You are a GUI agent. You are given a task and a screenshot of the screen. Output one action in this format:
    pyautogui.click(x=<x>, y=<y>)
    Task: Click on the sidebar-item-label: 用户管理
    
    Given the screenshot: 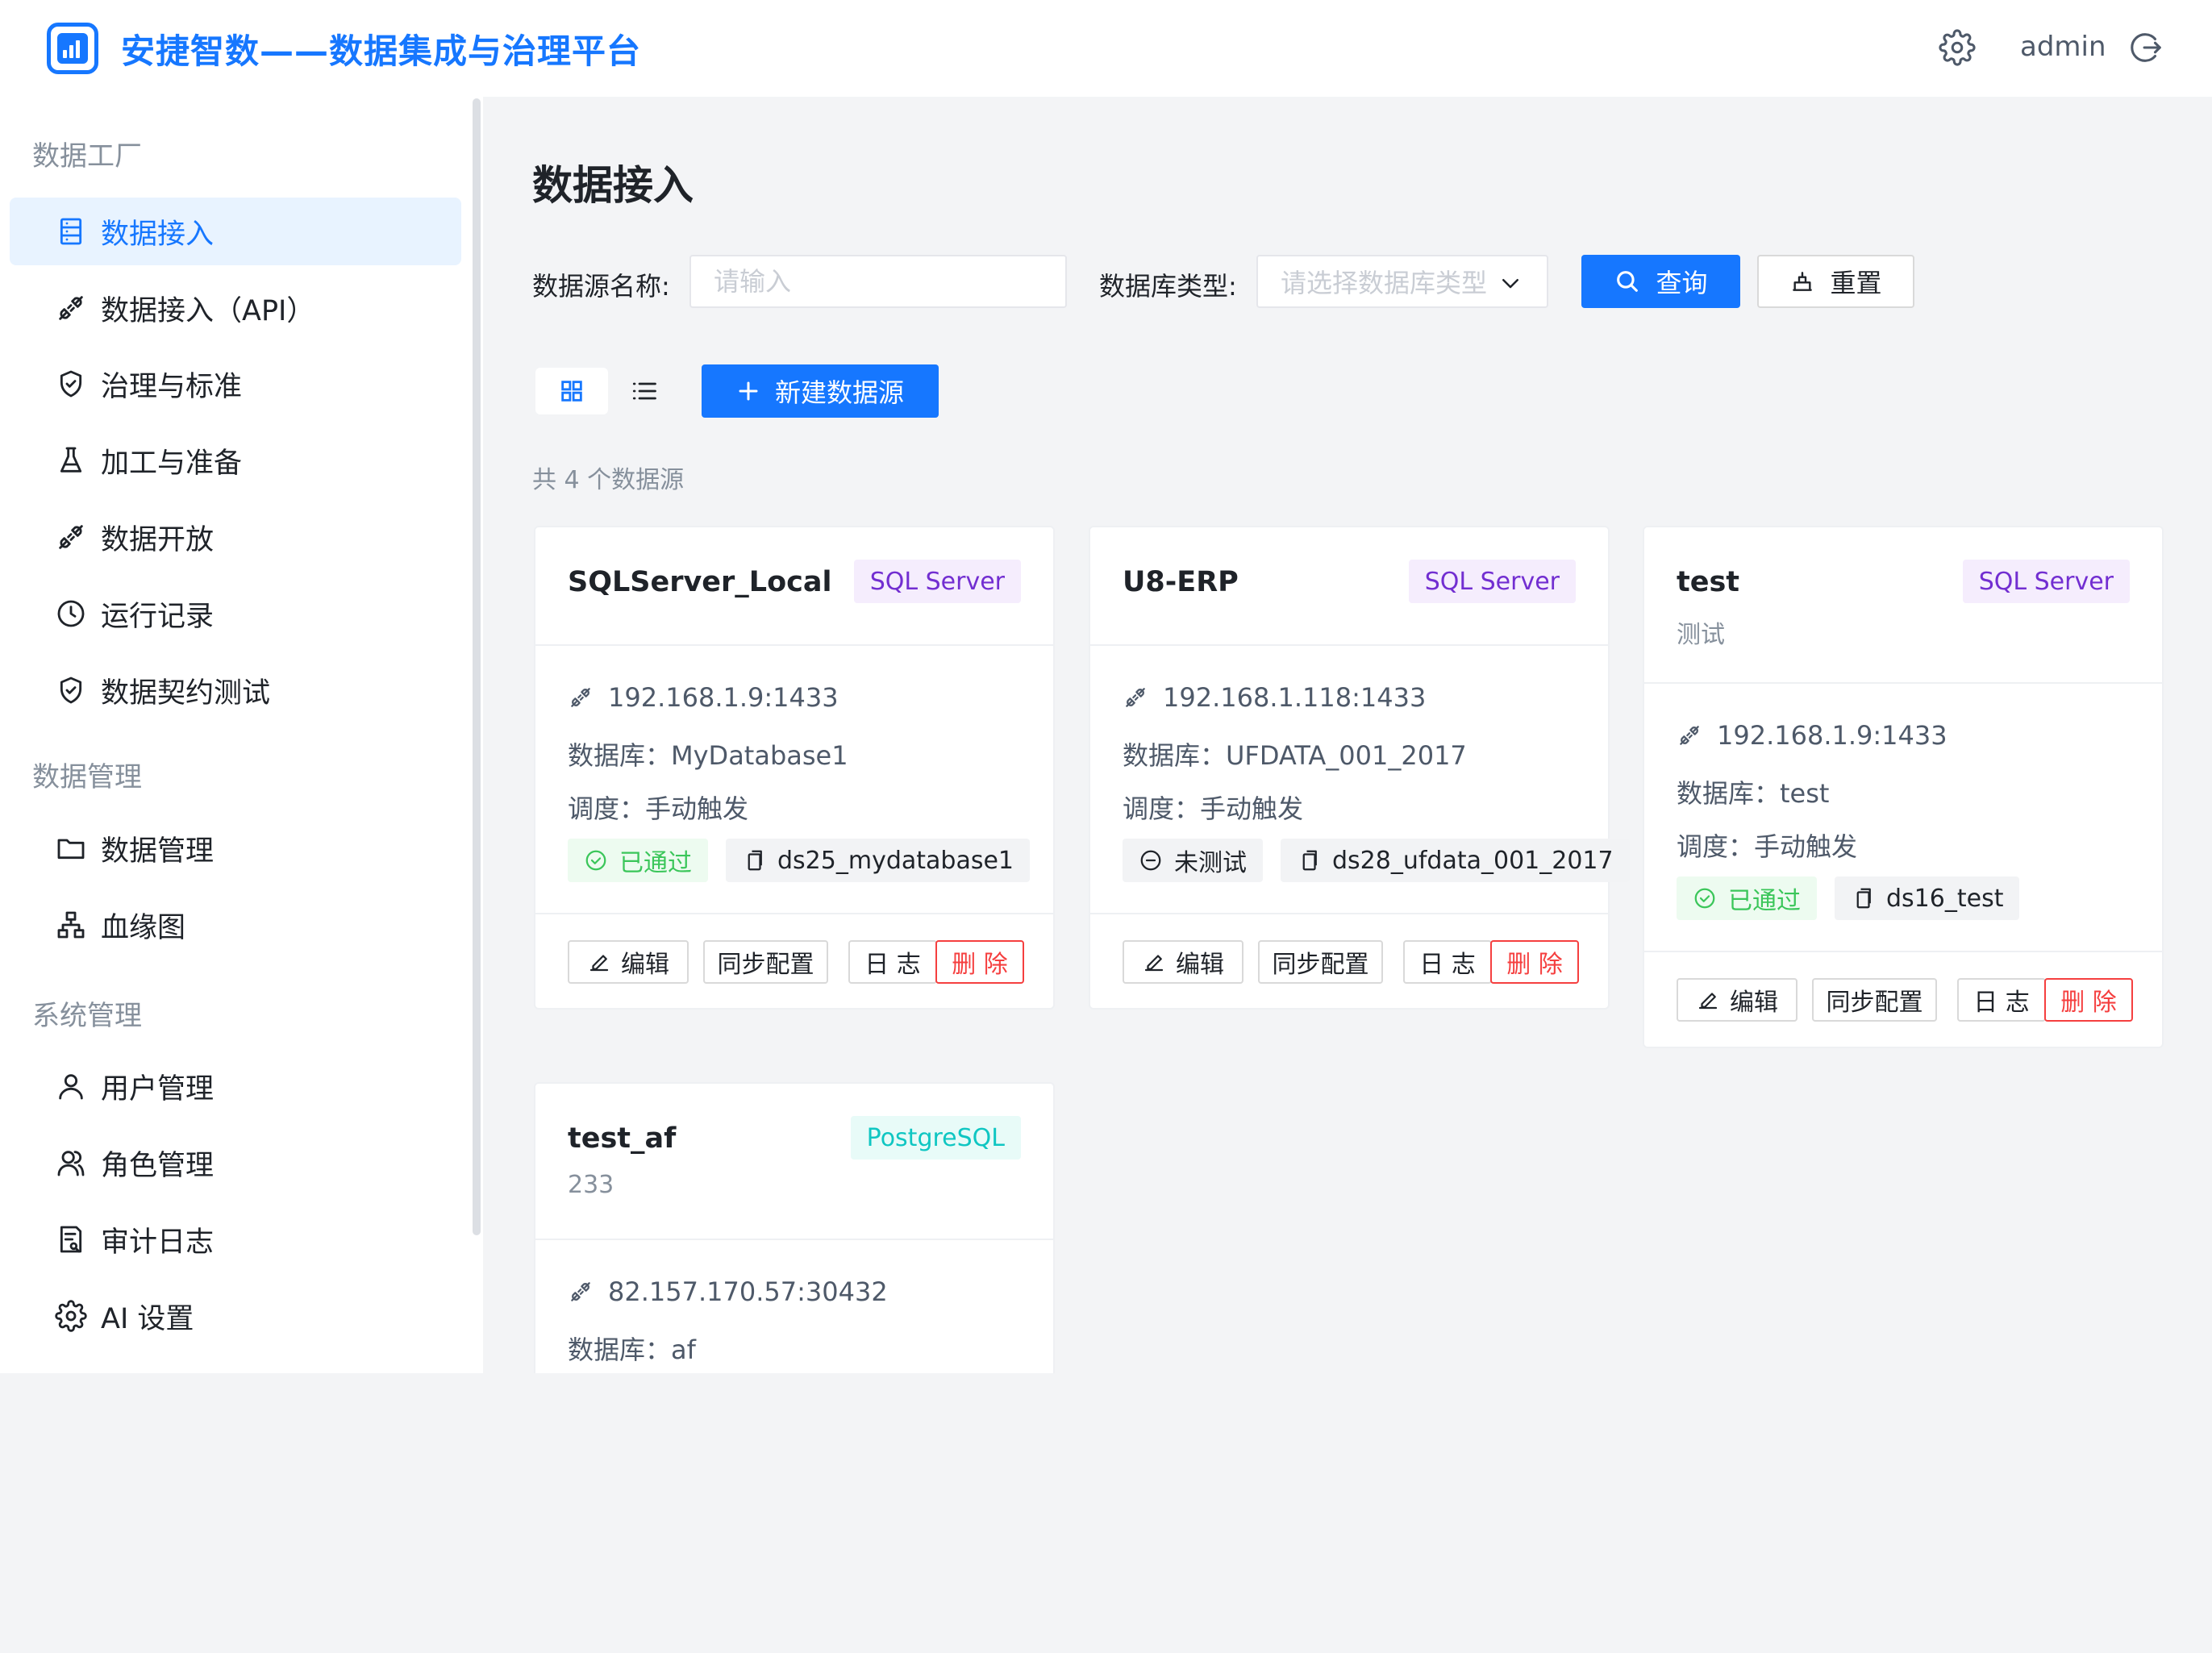 What is the action you would take?
    pyautogui.click(x=158, y=1088)
    